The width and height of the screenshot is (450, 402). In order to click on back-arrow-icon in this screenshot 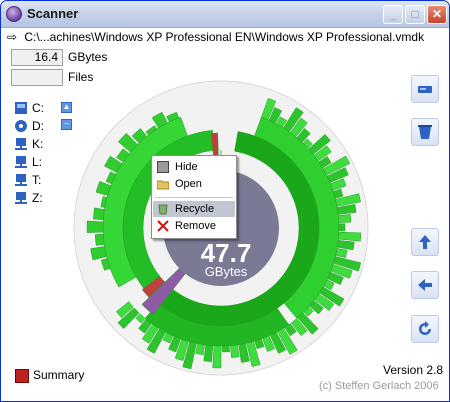, I will do `click(425, 285)`.